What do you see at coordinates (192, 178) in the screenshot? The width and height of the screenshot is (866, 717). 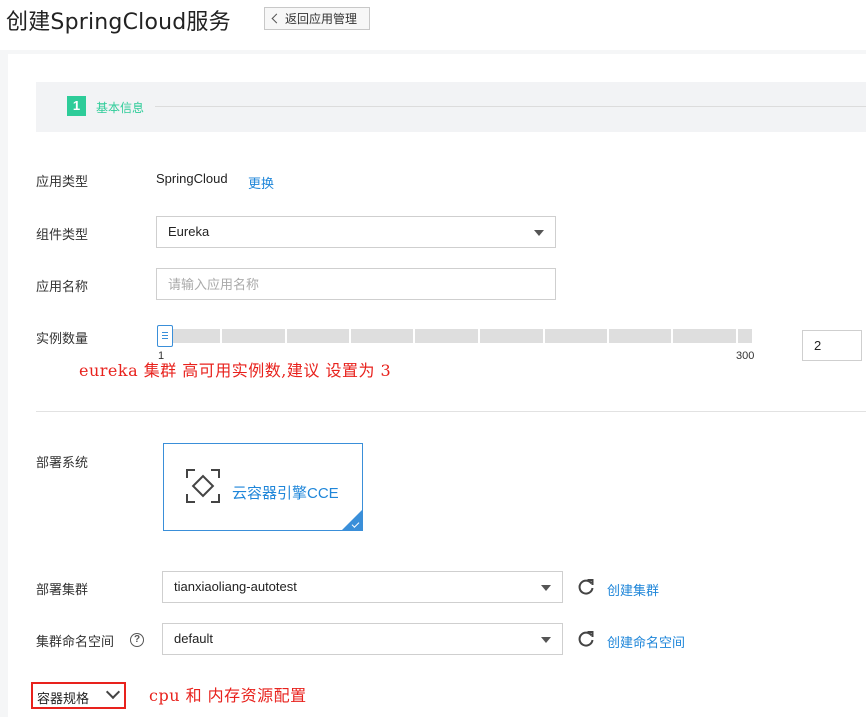 I see `app-type-value: SpringCloud` at bounding box center [192, 178].